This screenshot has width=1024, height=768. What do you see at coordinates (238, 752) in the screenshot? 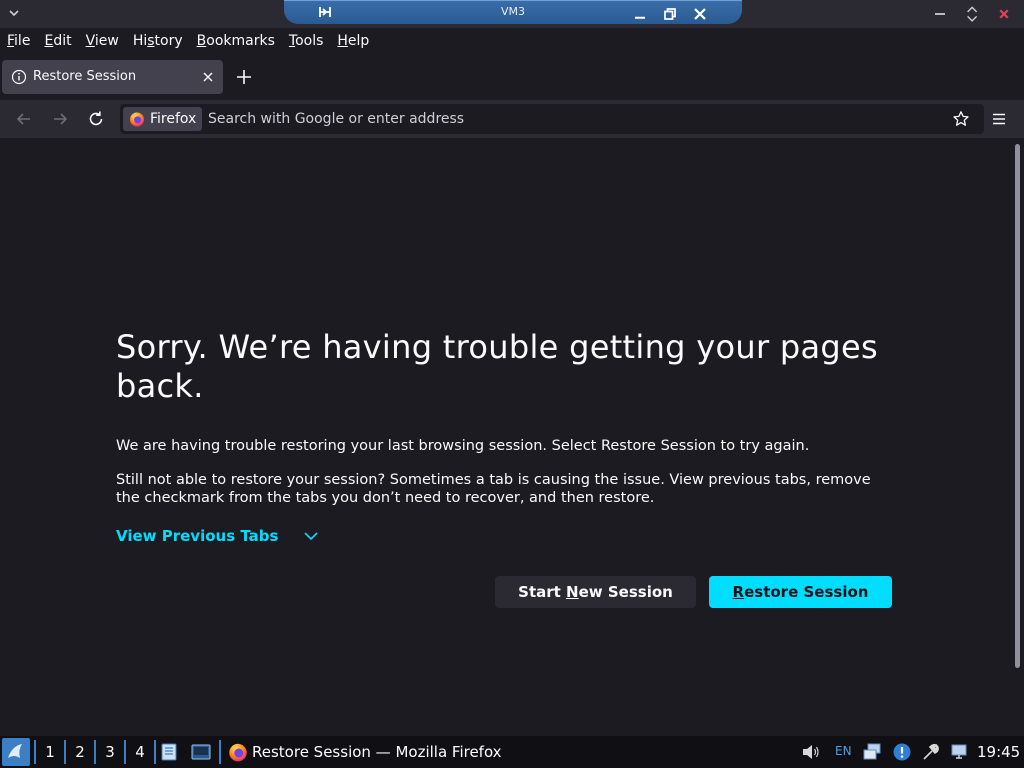
I see `firefox-task-icon` at bounding box center [238, 752].